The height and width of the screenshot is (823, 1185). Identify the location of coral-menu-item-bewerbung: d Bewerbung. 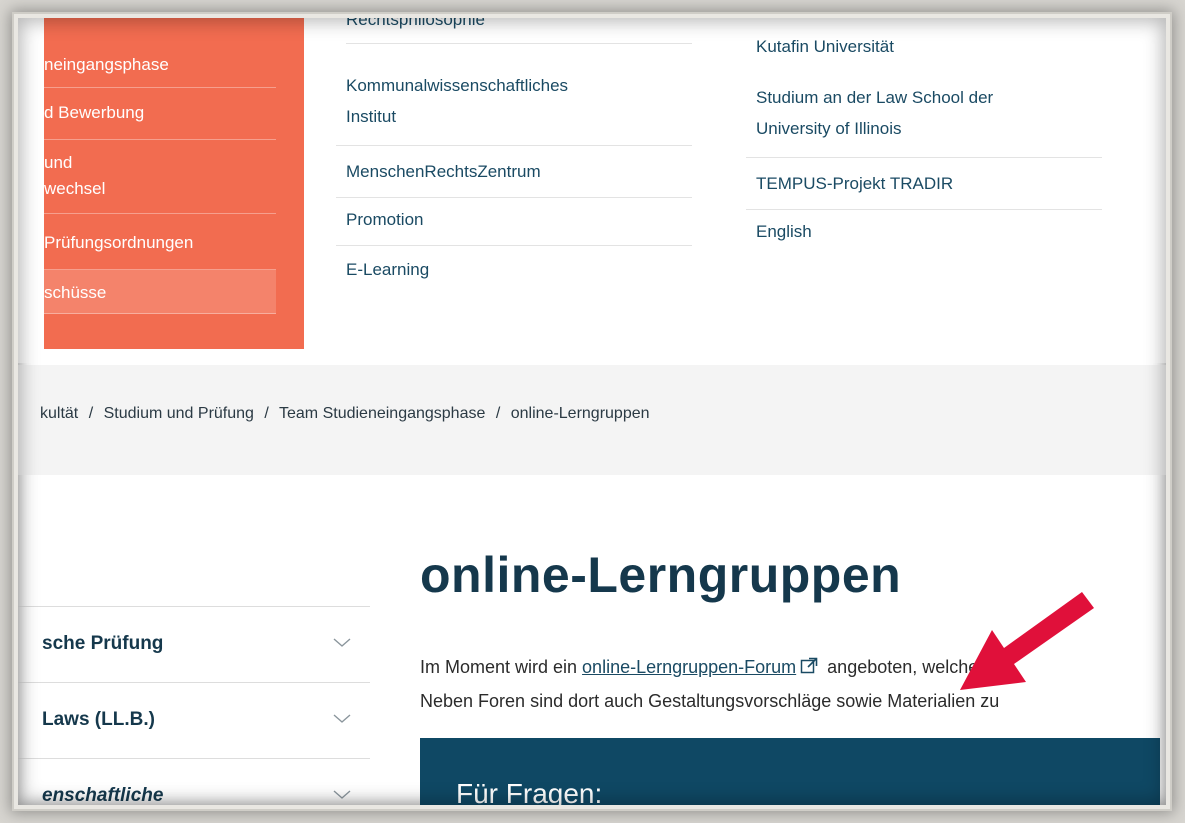
(160, 120).